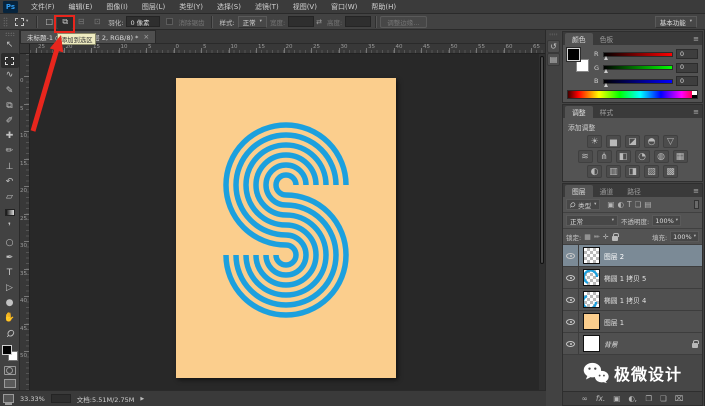  What do you see at coordinates (252, 21) in the screenshot?
I see `style-dropdown: 正常 ▾` at bounding box center [252, 21].